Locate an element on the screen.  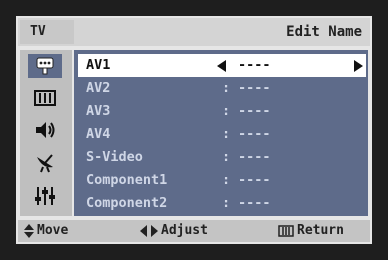
list-item-av2: AV2 : ---- is located at coordinates (222, 88).